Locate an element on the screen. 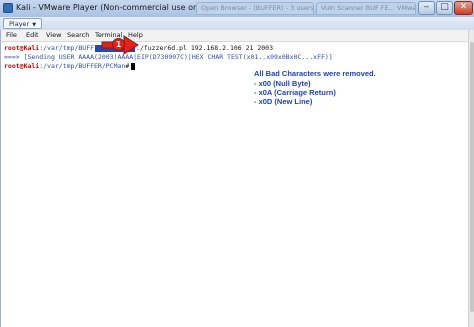 This screenshot has width=474, height=327. annotation-item: - x0D (New Line) is located at coordinates (283, 101).